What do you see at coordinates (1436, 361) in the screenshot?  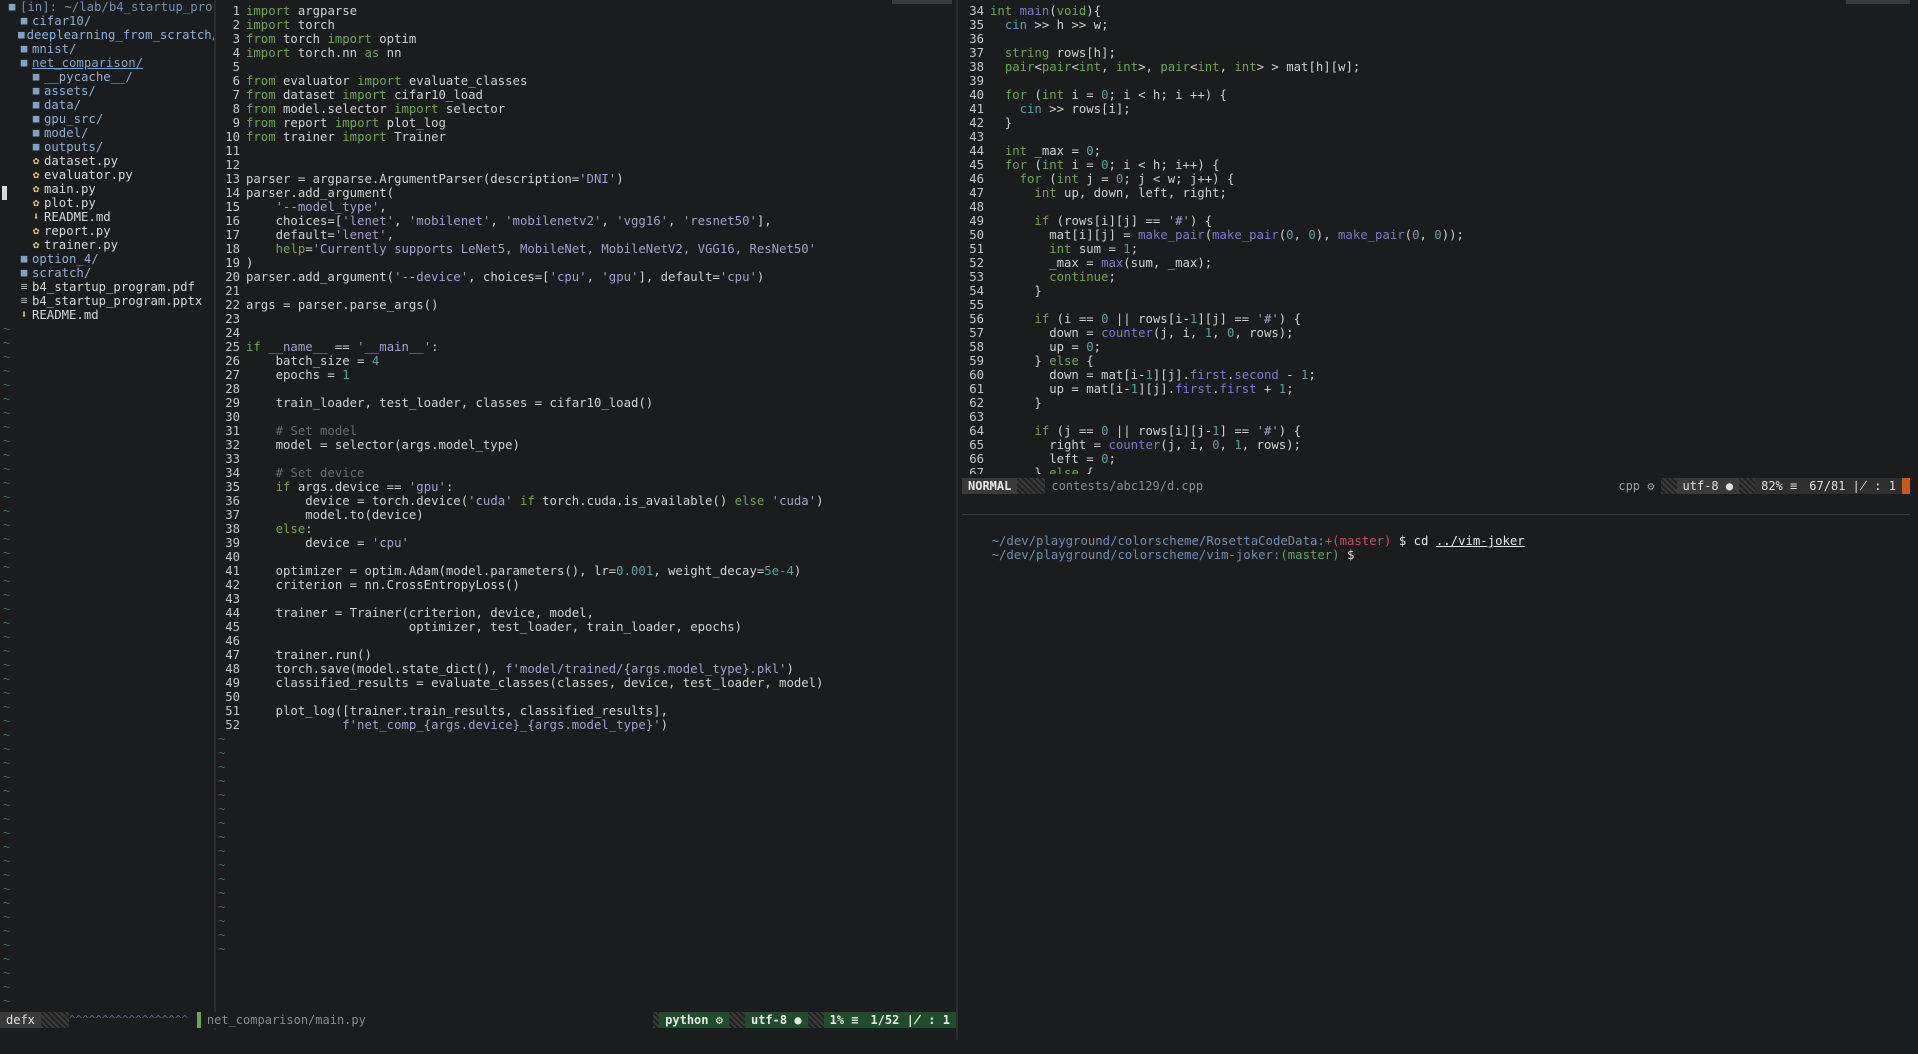 I see `code-line: 59 } else {` at bounding box center [1436, 361].